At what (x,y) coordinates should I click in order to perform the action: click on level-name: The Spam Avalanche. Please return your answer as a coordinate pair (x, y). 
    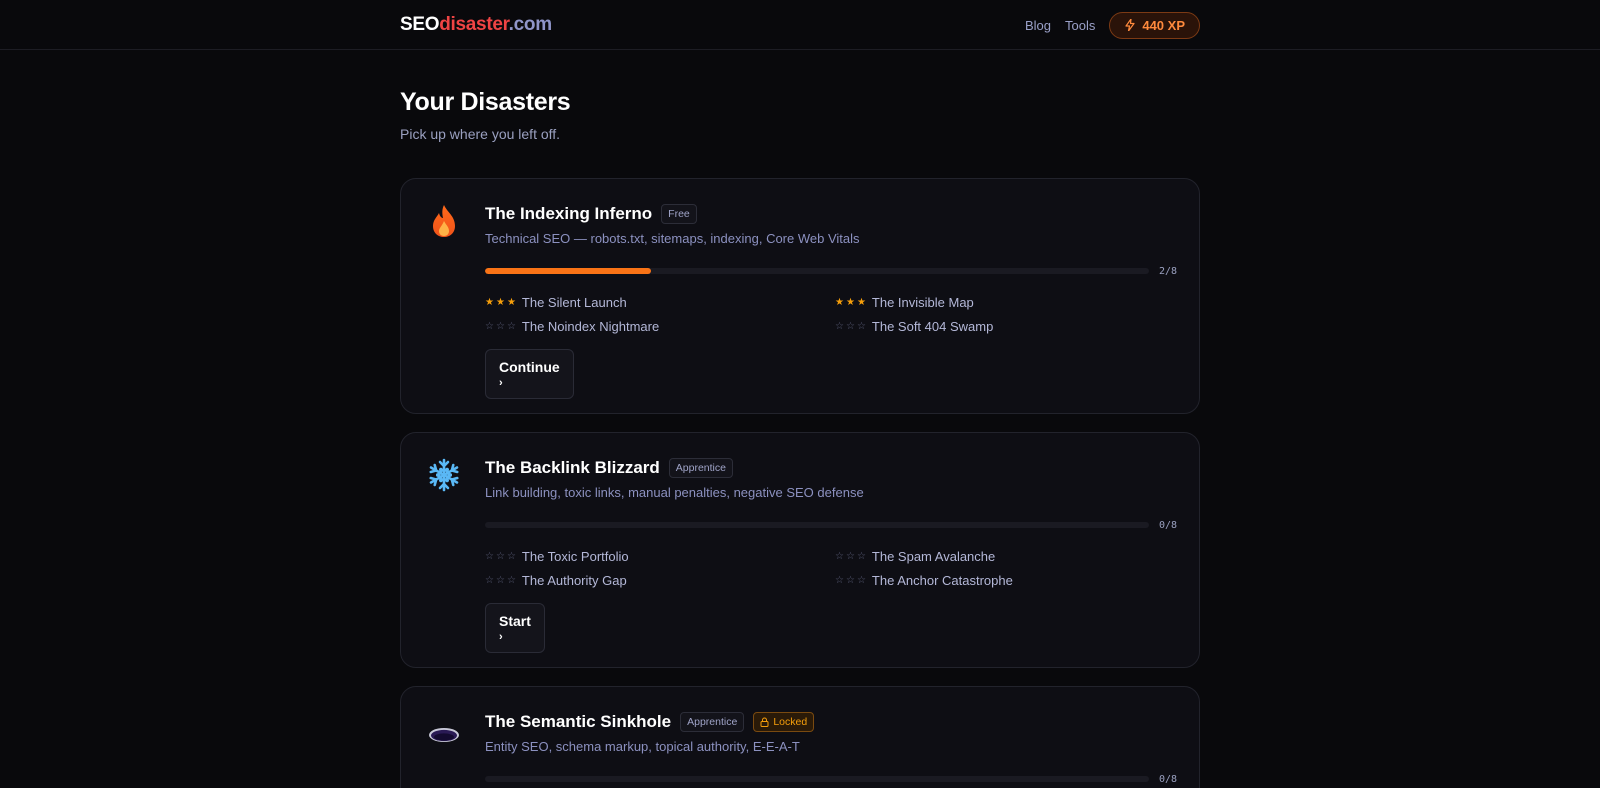
    Looking at the image, I should click on (933, 556).